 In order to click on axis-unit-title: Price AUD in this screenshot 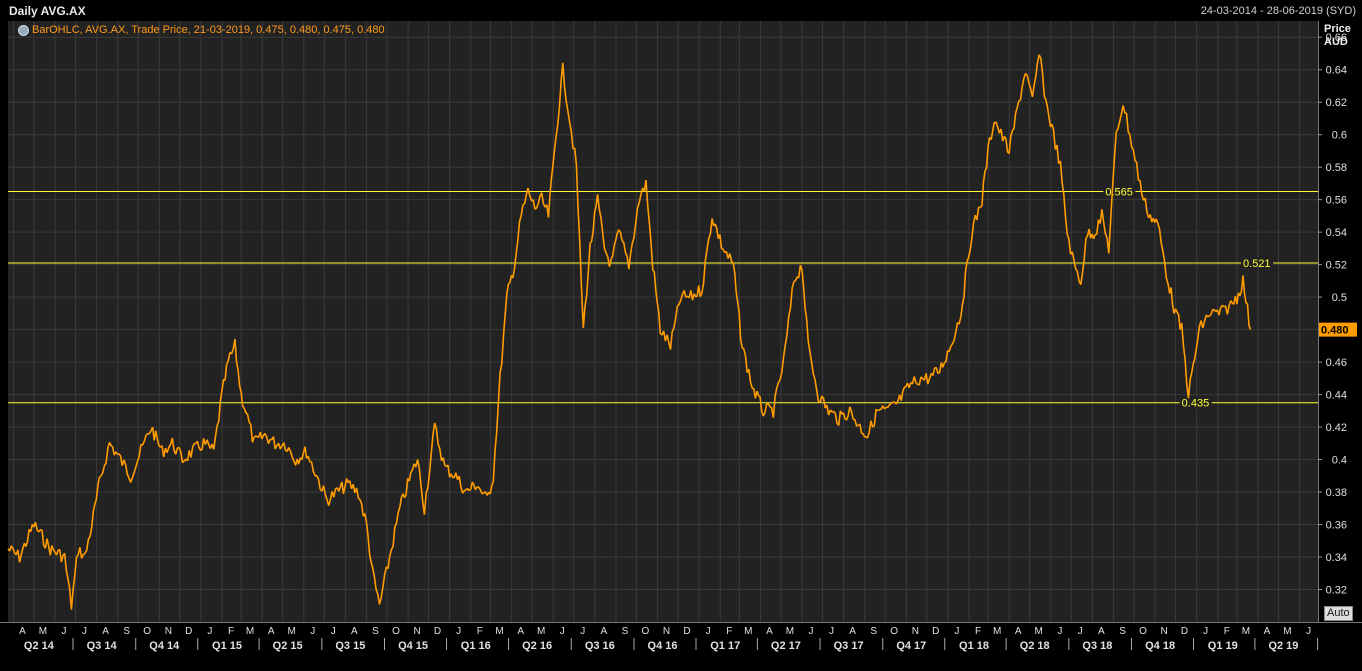, I will do `click(1337, 36)`.